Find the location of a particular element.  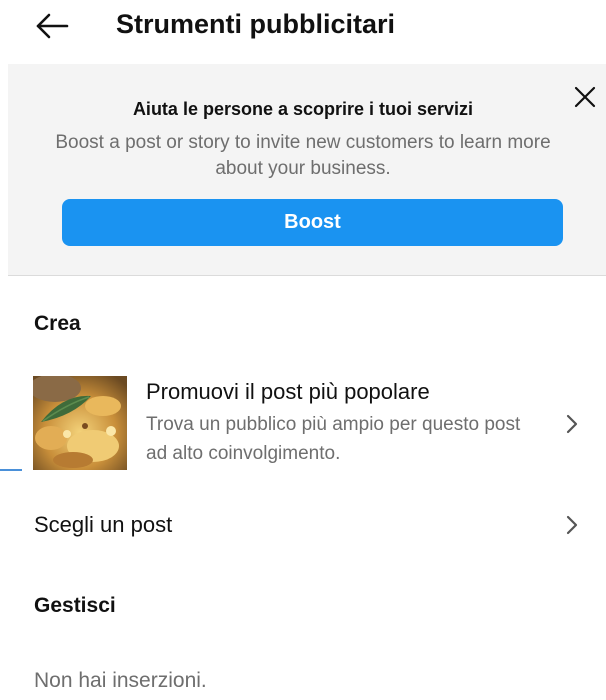

boost-button: Boost is located at coordinates (312, 222).